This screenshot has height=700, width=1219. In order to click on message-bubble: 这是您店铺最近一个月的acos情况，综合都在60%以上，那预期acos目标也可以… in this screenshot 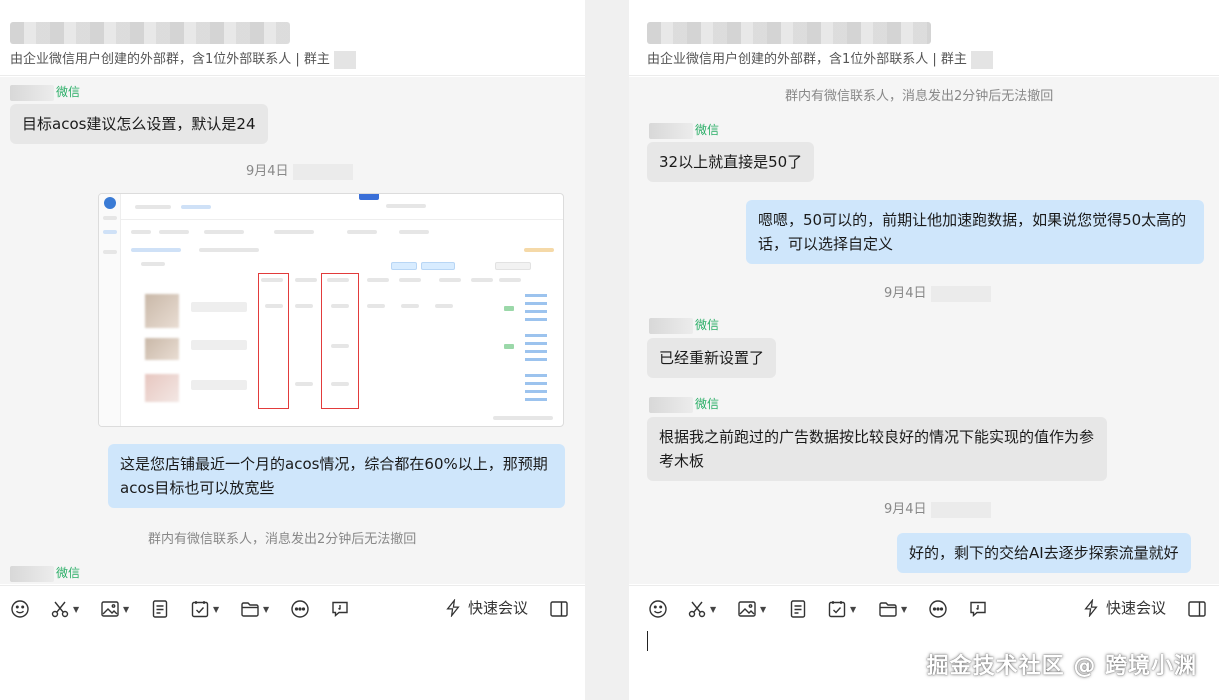, I will do `click(336, 476)`.